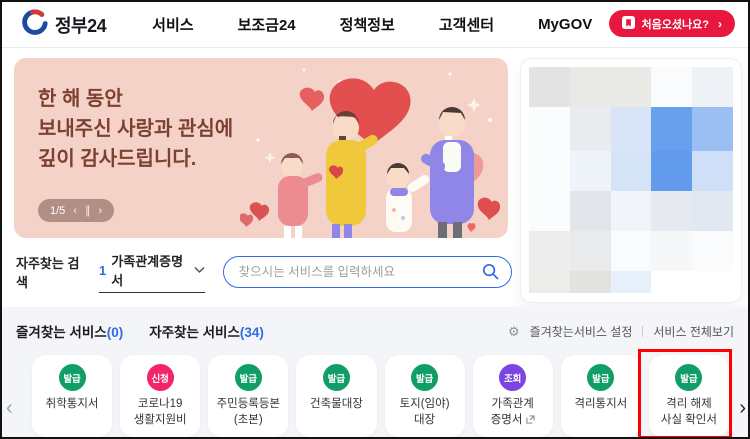  What do you see at coordinates (140, 331) in the screenshot?
I see `service-tabs: 즐겨찾는 서비스(0) 자주찾는 서비스(34)` at bounding box center [140, 331].